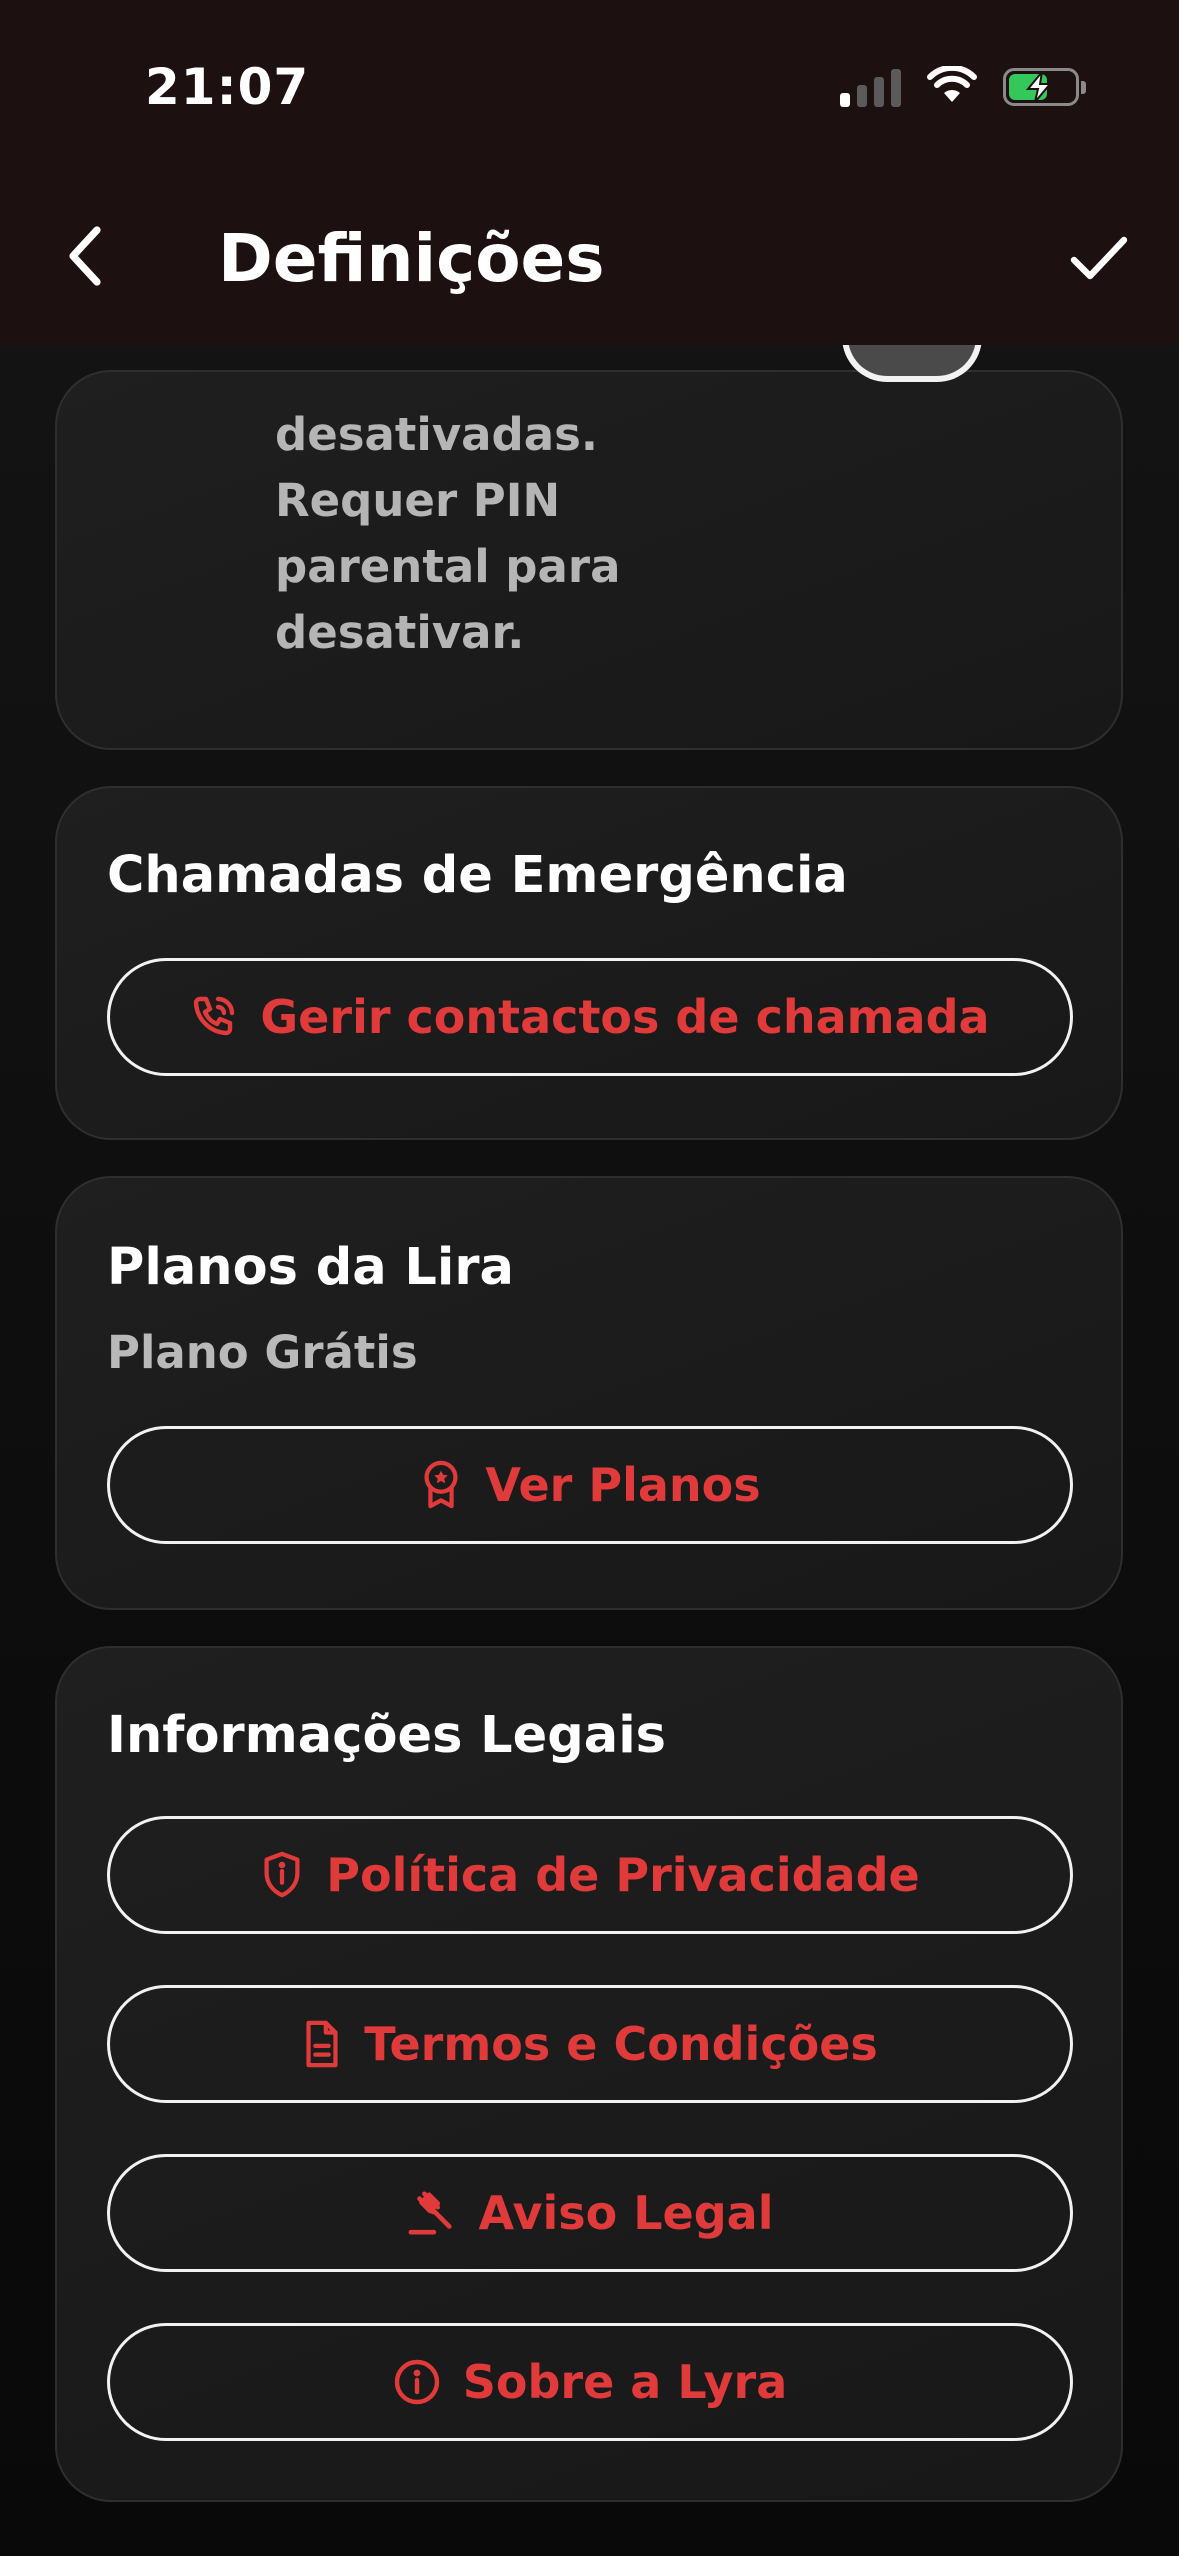  I want to click on confirm-button, so click(1099, 260).